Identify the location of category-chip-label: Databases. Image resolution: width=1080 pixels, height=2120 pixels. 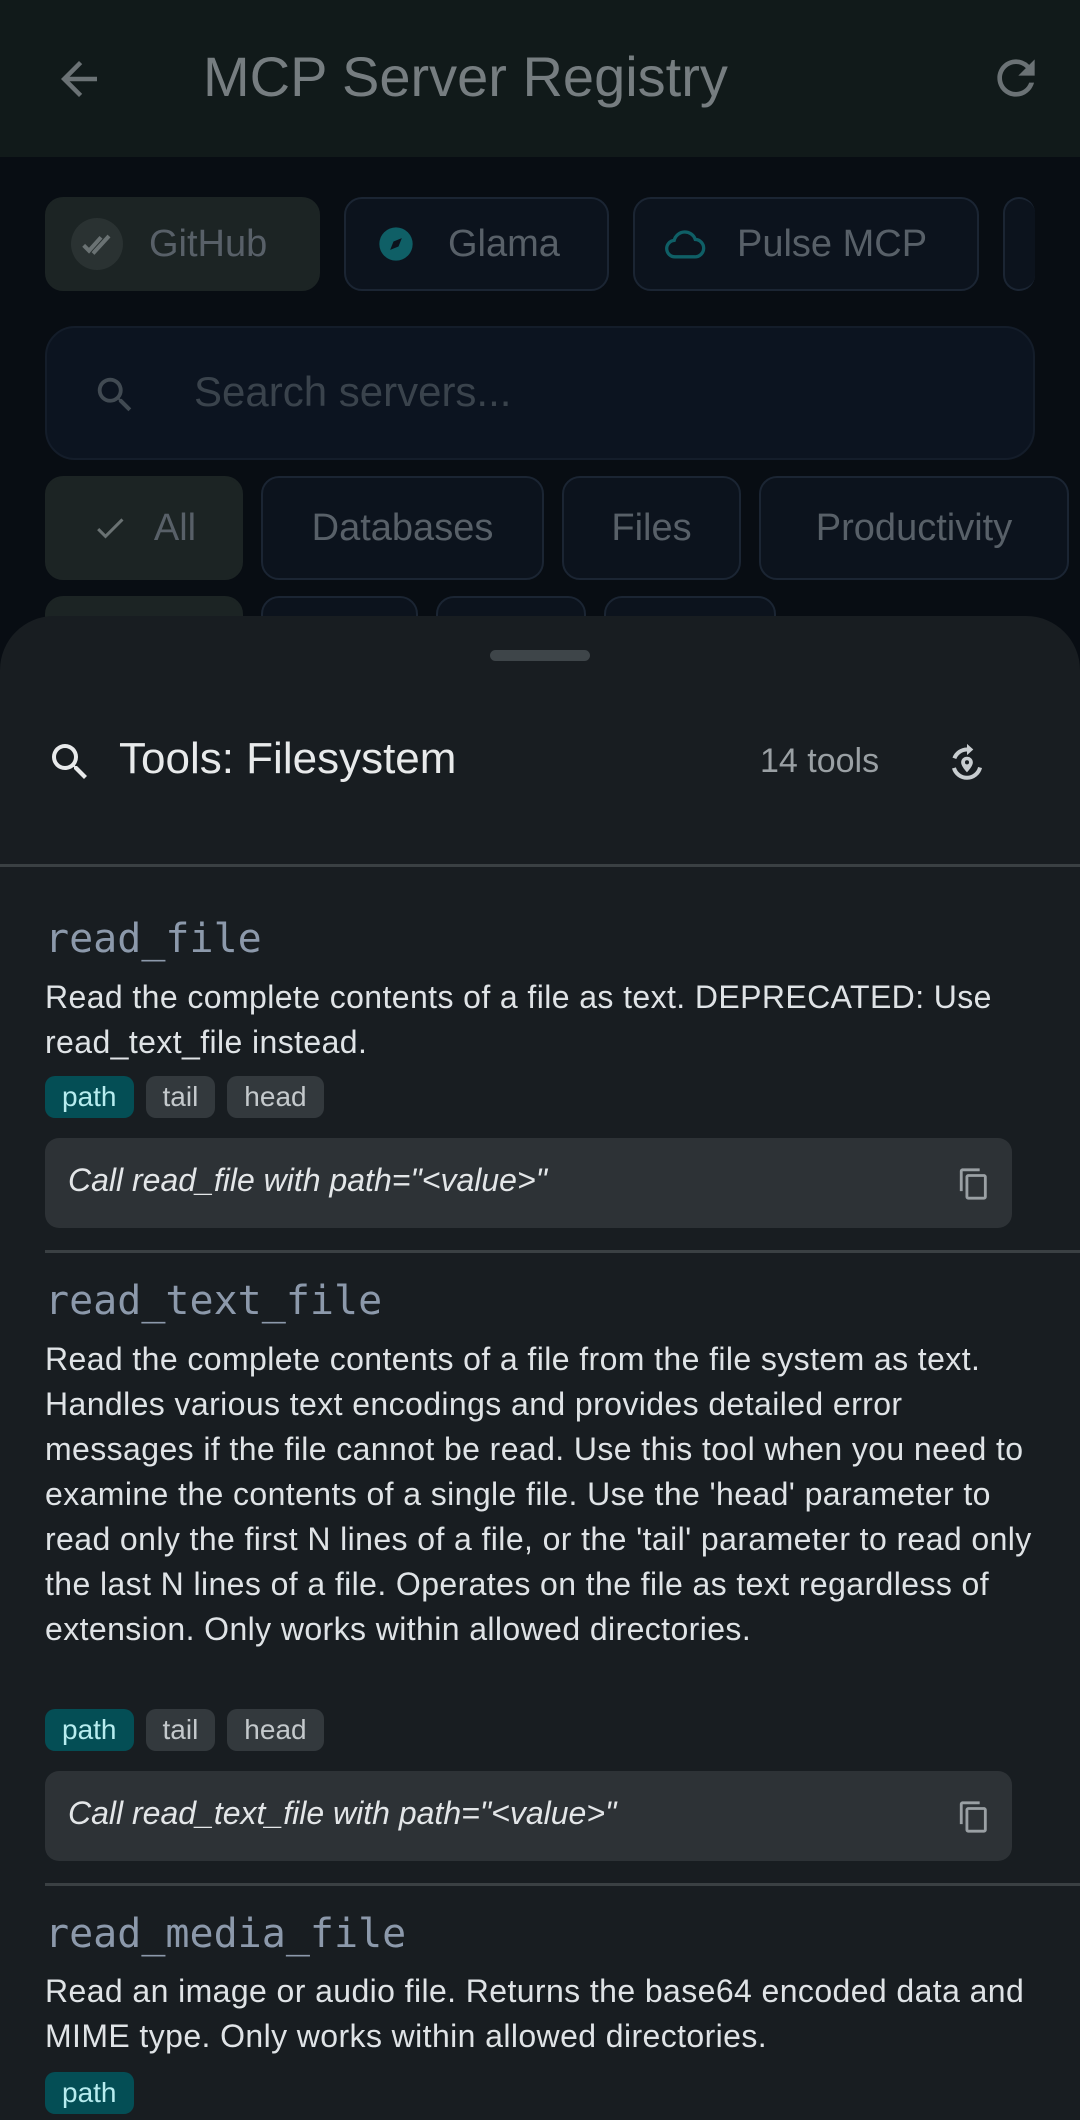
(402, 527).